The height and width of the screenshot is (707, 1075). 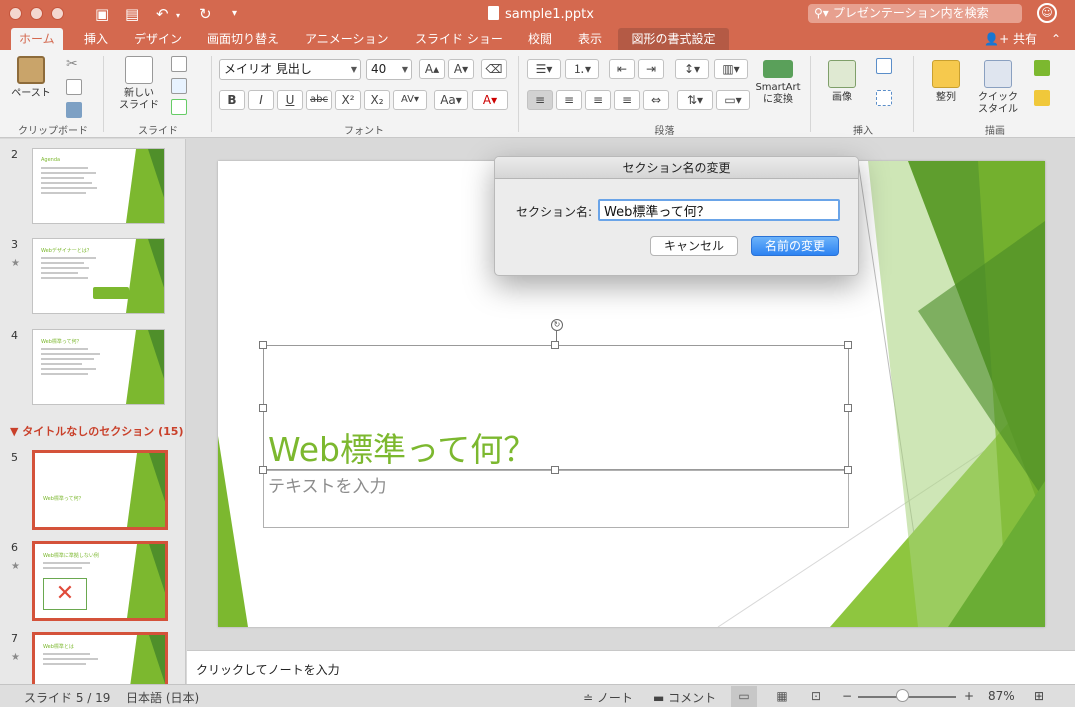 I want to click on tab-animations: アニメーション, so click(x=347, y=39).